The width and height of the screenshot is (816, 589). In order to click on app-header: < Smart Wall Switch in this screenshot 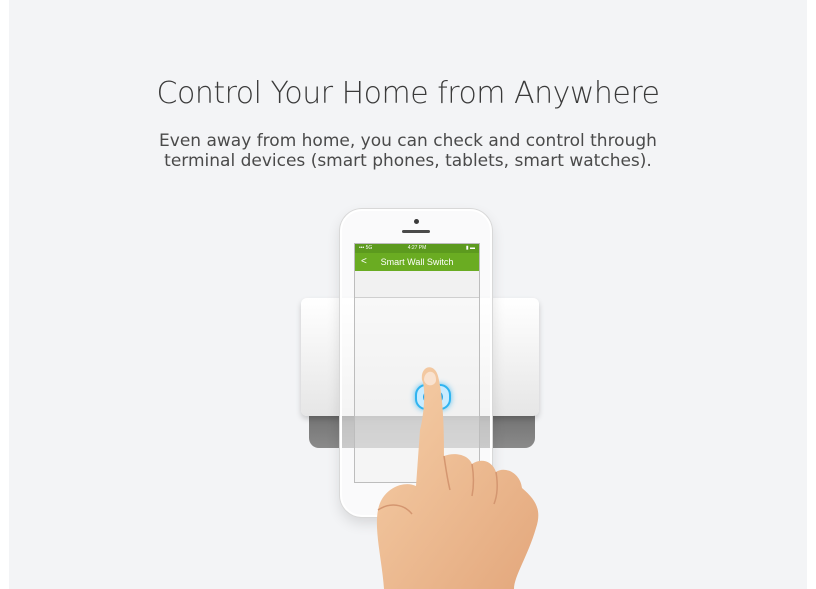, I will do `click(417, 262)`.